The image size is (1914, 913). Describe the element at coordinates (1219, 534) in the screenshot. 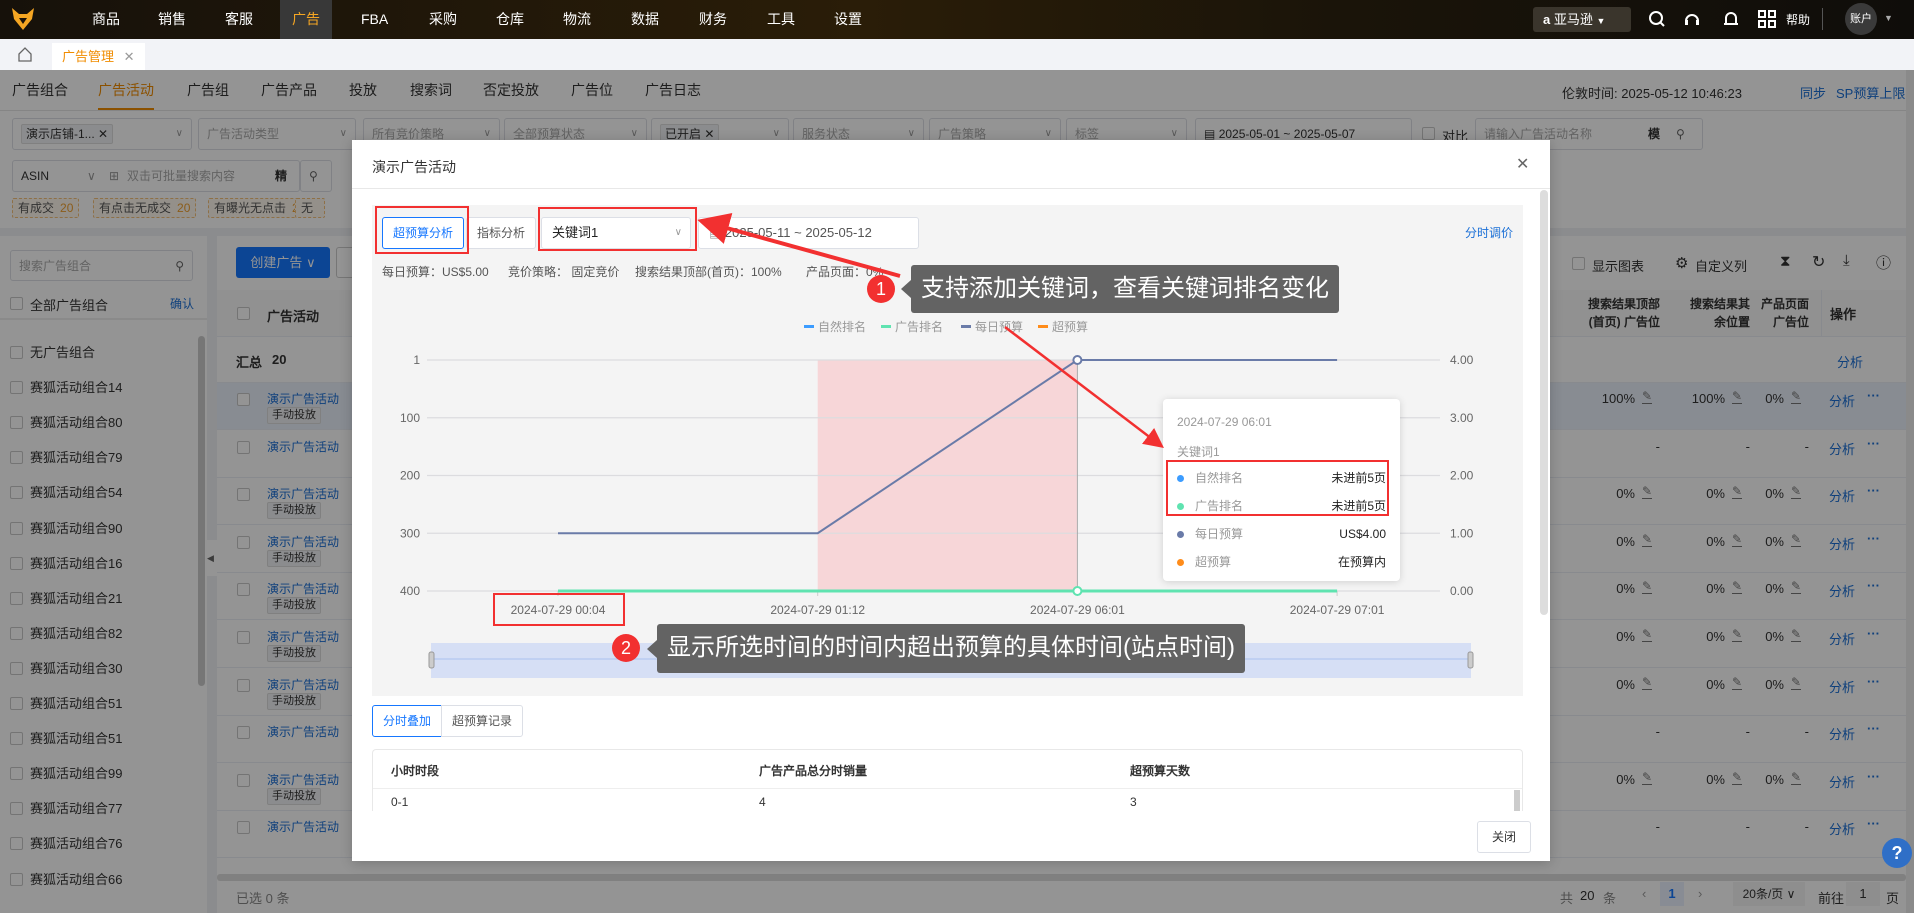

I see `tooltip-series-label: 每日预算` at that location.